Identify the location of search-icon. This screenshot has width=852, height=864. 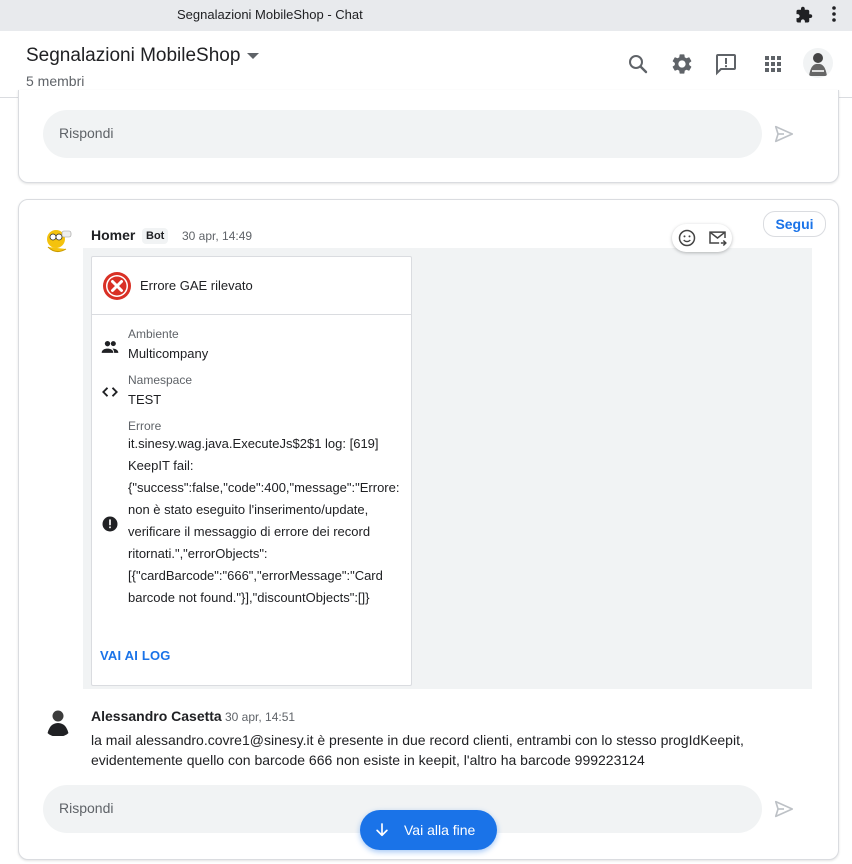
(638, 64).